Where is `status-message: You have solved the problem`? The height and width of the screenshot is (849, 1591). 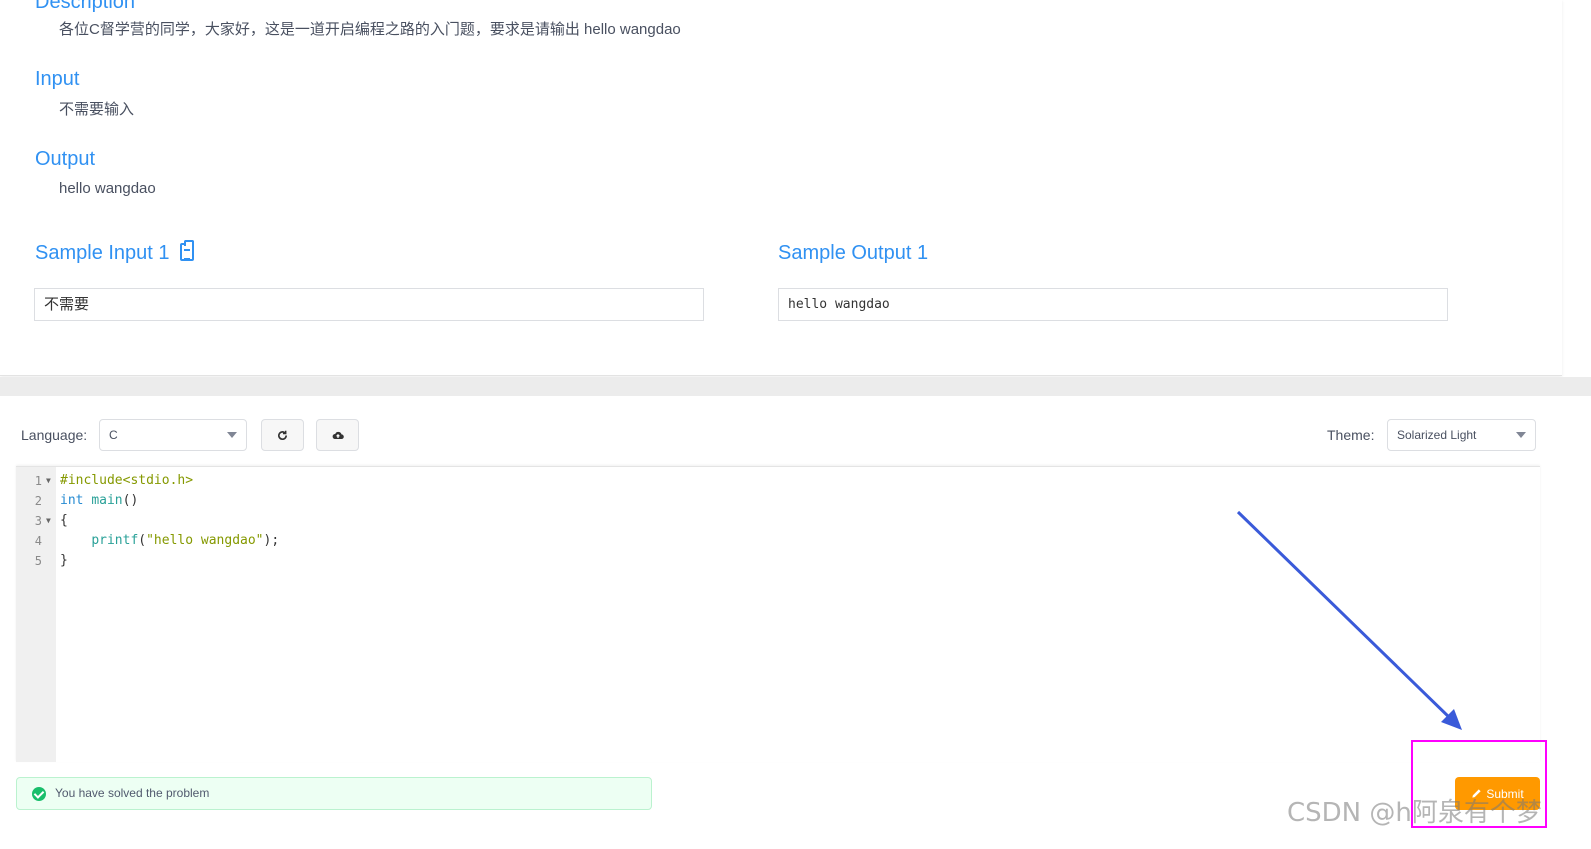 status-message: You have solved the problem is located at coordinates (132, 793).